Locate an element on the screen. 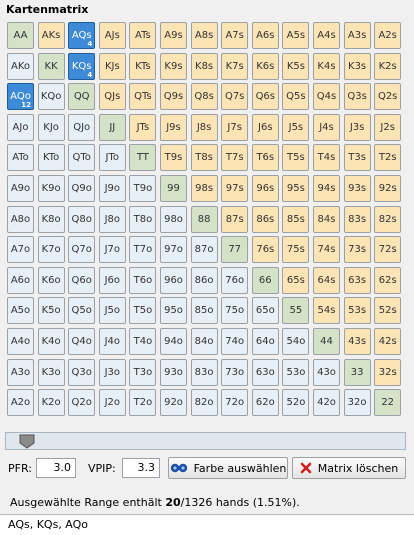  hand-cell-87o: 87o is located at coordinates (204, 250).